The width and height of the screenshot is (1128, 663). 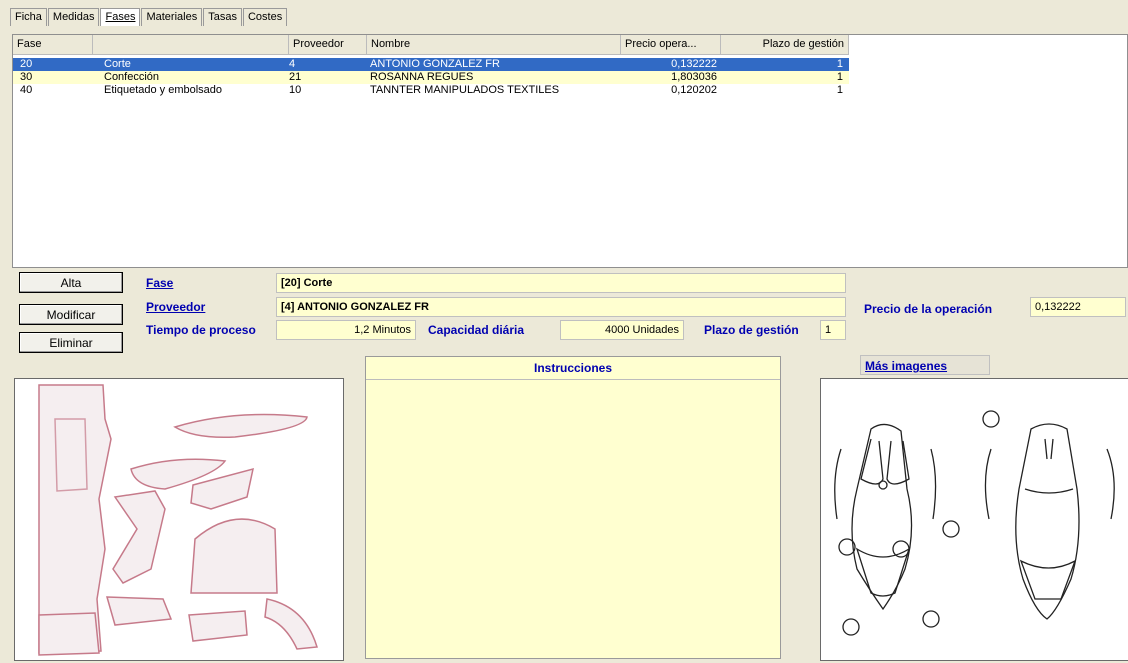 What do you see at coordinates (53, 44) in the screenshot?
I see `column-header-fase: Fase` at bounding box center [53, 44].